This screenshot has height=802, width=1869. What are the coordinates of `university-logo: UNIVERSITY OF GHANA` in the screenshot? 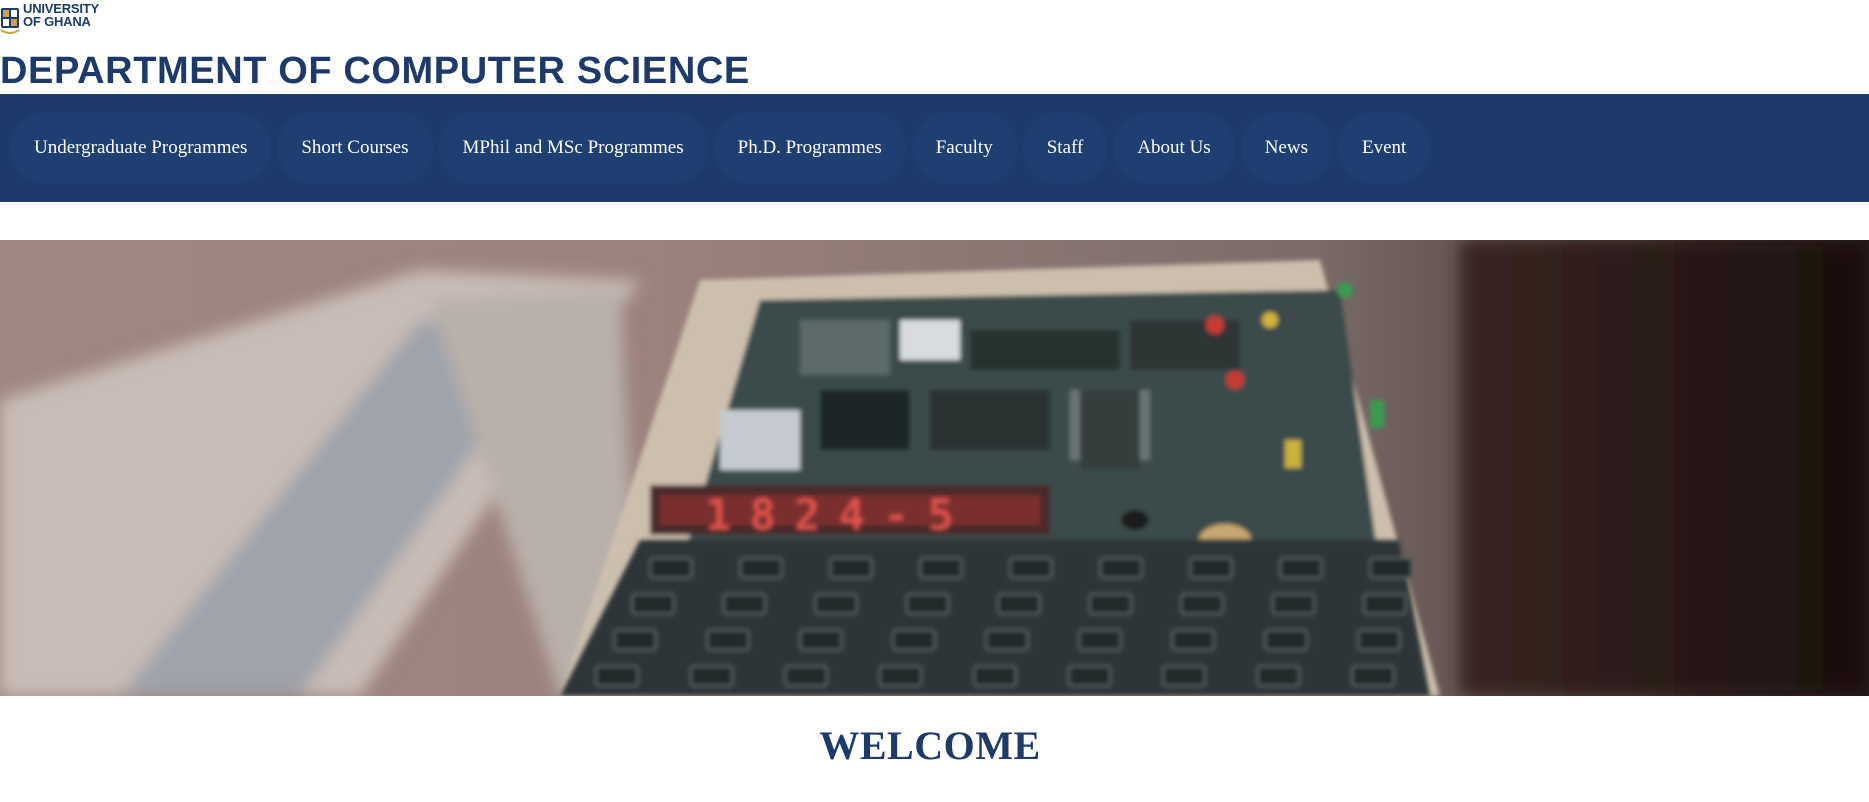 It's located at (49, 20).